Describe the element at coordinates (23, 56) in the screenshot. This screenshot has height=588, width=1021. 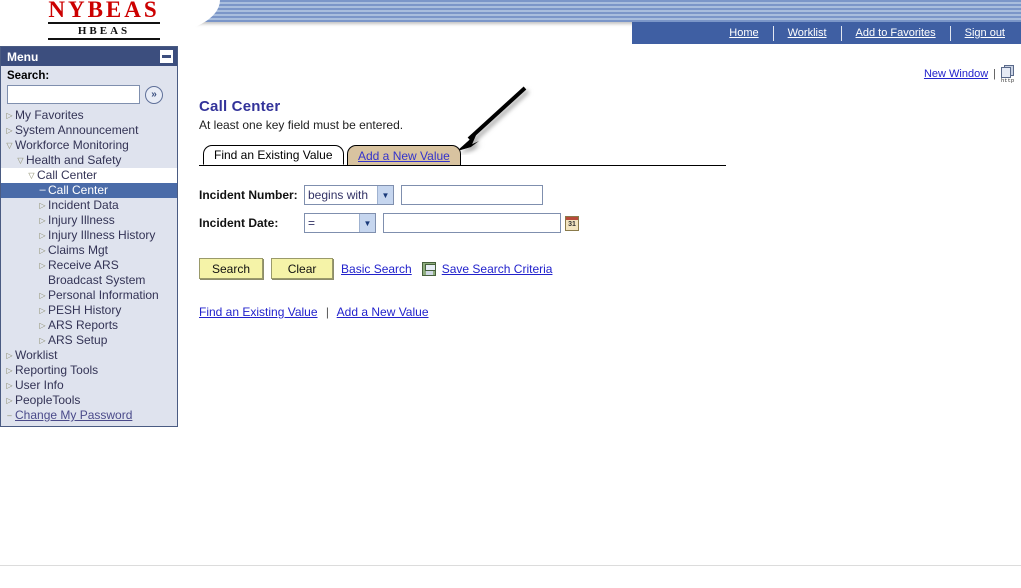
I see `menu-title: Menu` at that location.